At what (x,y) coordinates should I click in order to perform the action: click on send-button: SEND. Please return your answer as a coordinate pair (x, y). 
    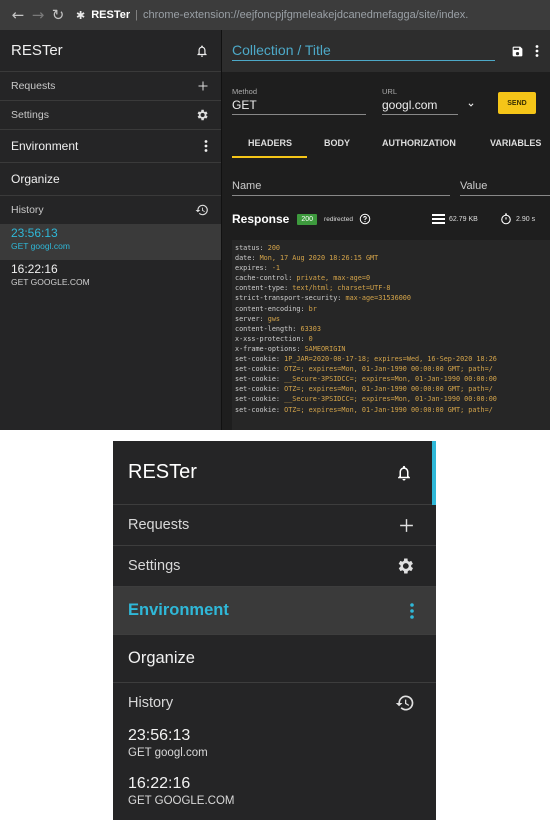
    Looking at the image, I should click on (517, 103).